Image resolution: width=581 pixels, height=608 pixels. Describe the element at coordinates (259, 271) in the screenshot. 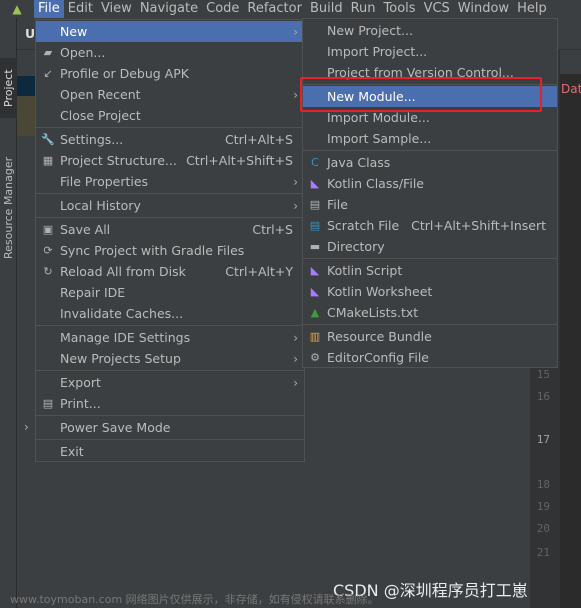

I see `shortcut-label: Ctrl+Alt+Y` at that location.